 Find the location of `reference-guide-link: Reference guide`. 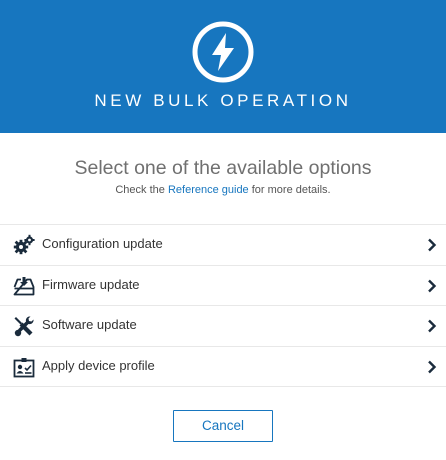

reference-guide-link: Reference guide is located at coordinates (208, 190).